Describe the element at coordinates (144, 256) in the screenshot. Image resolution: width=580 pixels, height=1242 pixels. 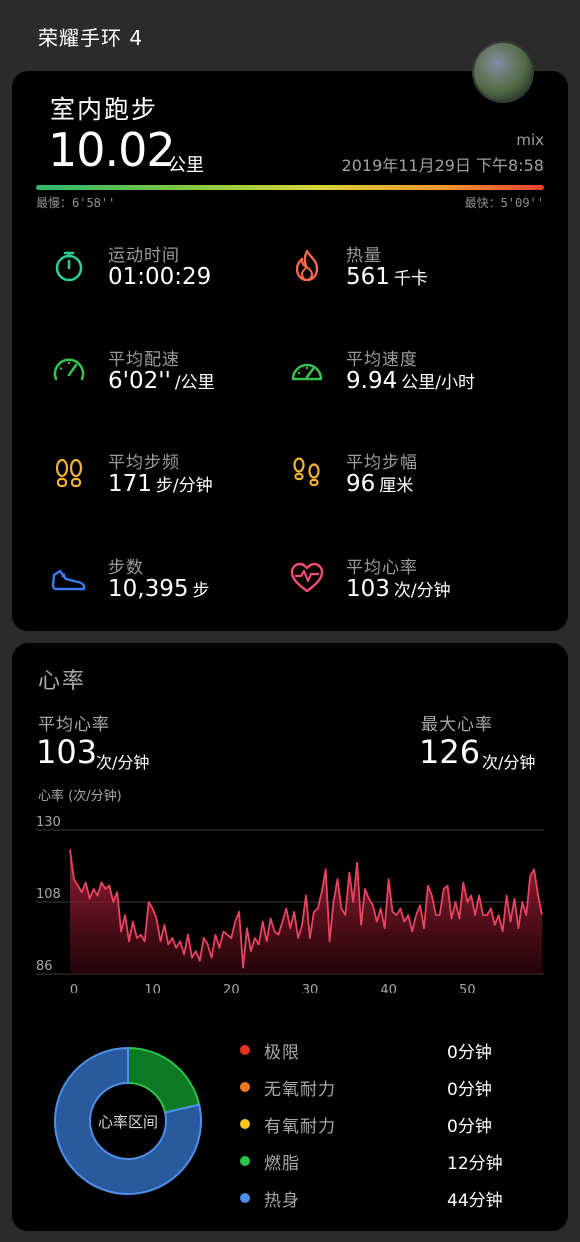
I see `stat-label: 运动时间` at that location.